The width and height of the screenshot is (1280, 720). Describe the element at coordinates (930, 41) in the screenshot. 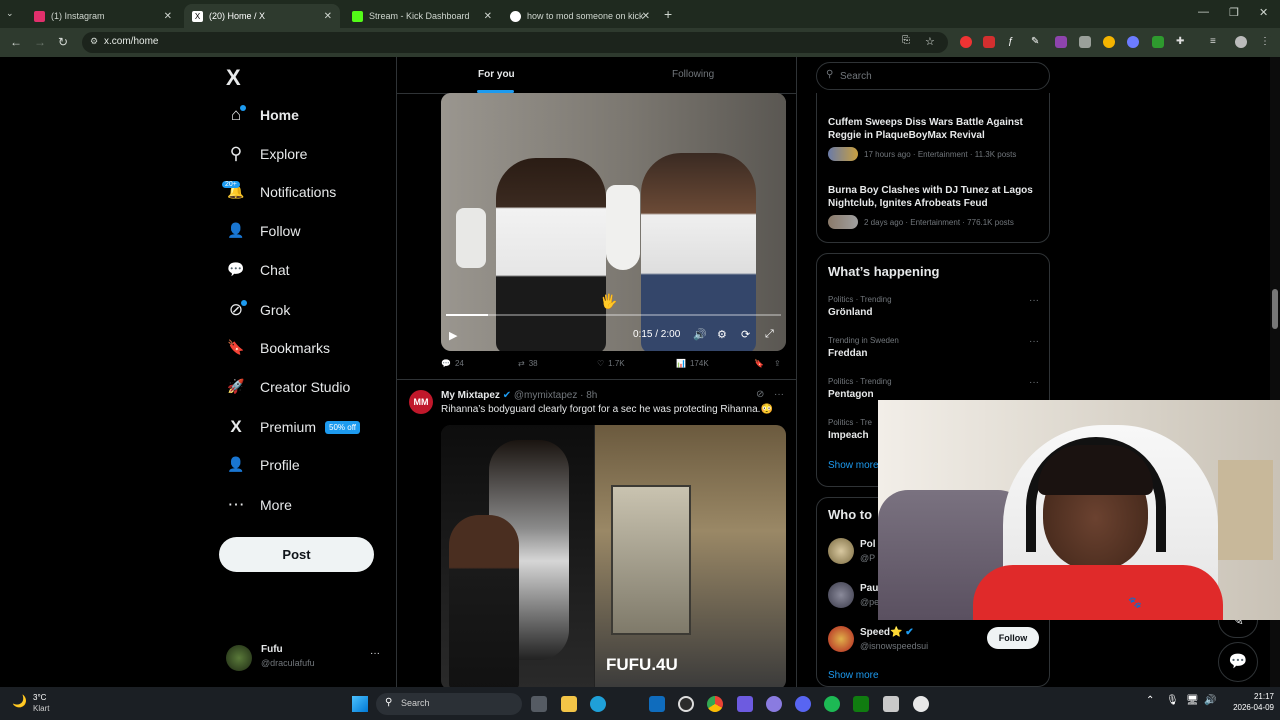

I see `bookmark-star-icon: ☆` at that location.